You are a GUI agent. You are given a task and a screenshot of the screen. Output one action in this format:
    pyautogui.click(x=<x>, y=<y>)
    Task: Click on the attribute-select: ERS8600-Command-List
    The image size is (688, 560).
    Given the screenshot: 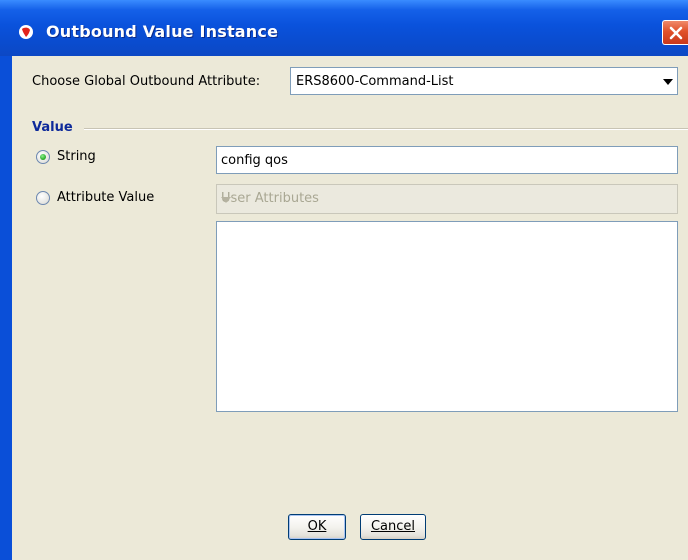 What is the action you would take?
    pyautogui.click(x=484, y=81)
    